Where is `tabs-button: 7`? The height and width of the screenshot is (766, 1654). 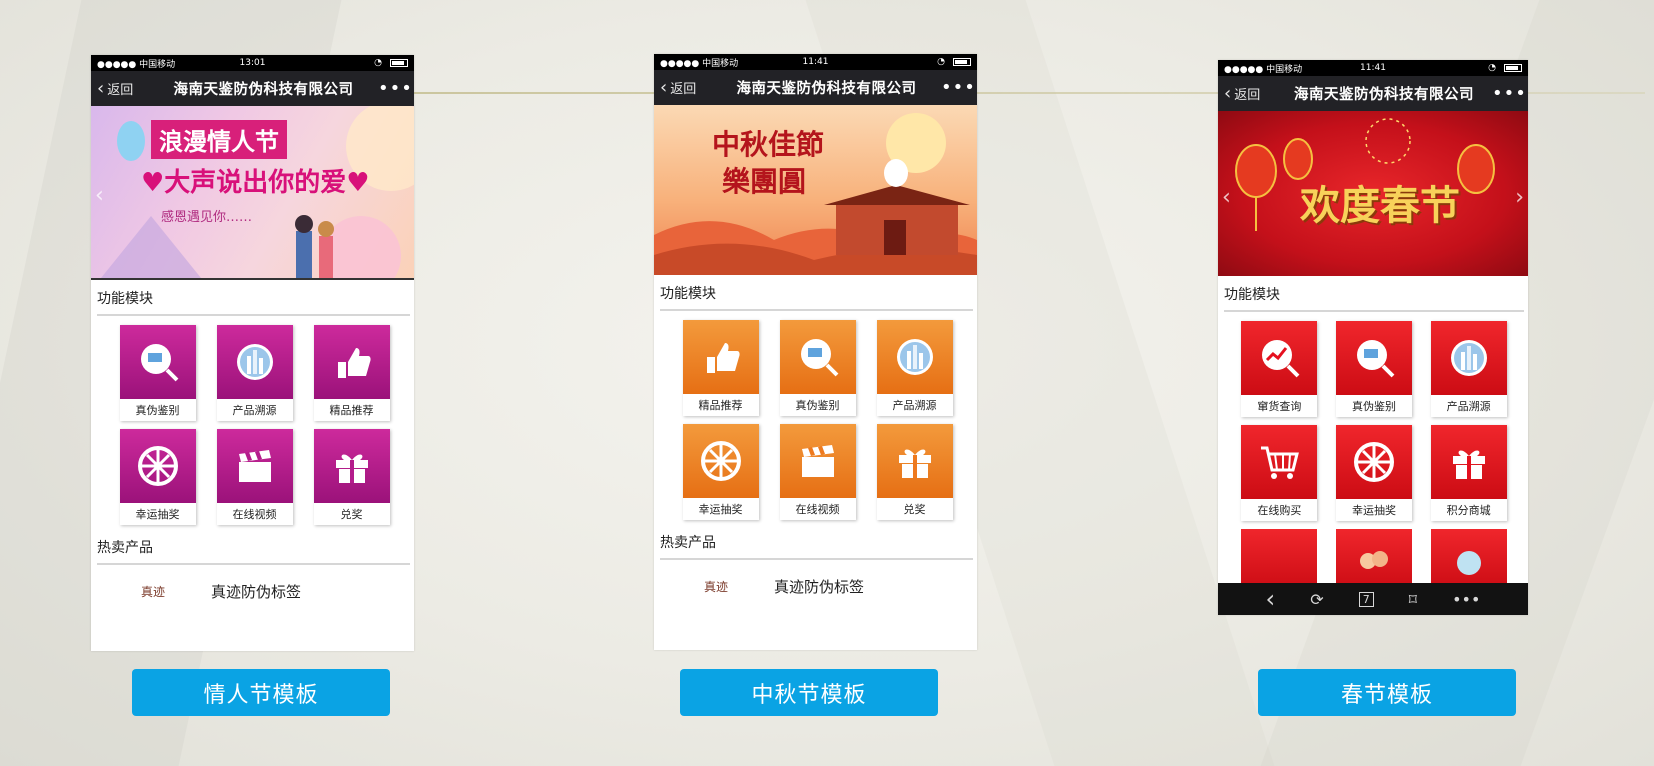
tabs-button: 7 is located at coordinates (1366, 599).